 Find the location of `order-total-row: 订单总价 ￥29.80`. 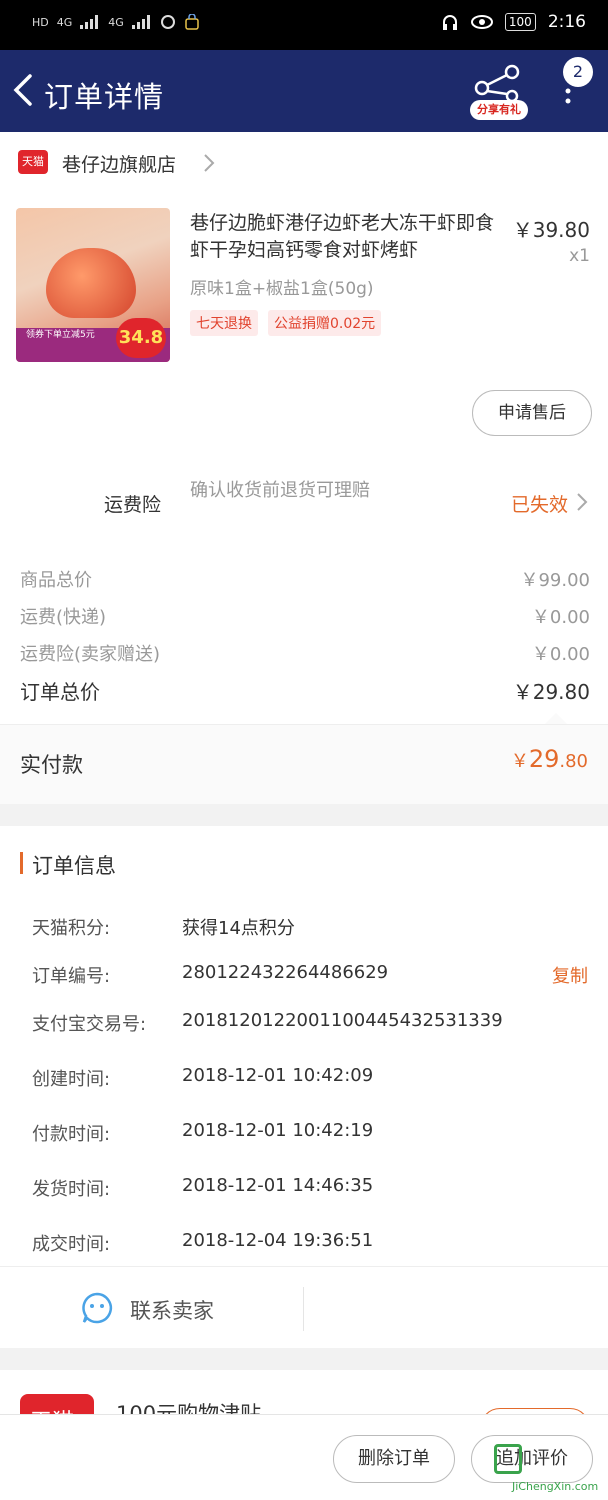

order-total-row: 订单总价 ￥29.80 is located at coordinates (305, 690).